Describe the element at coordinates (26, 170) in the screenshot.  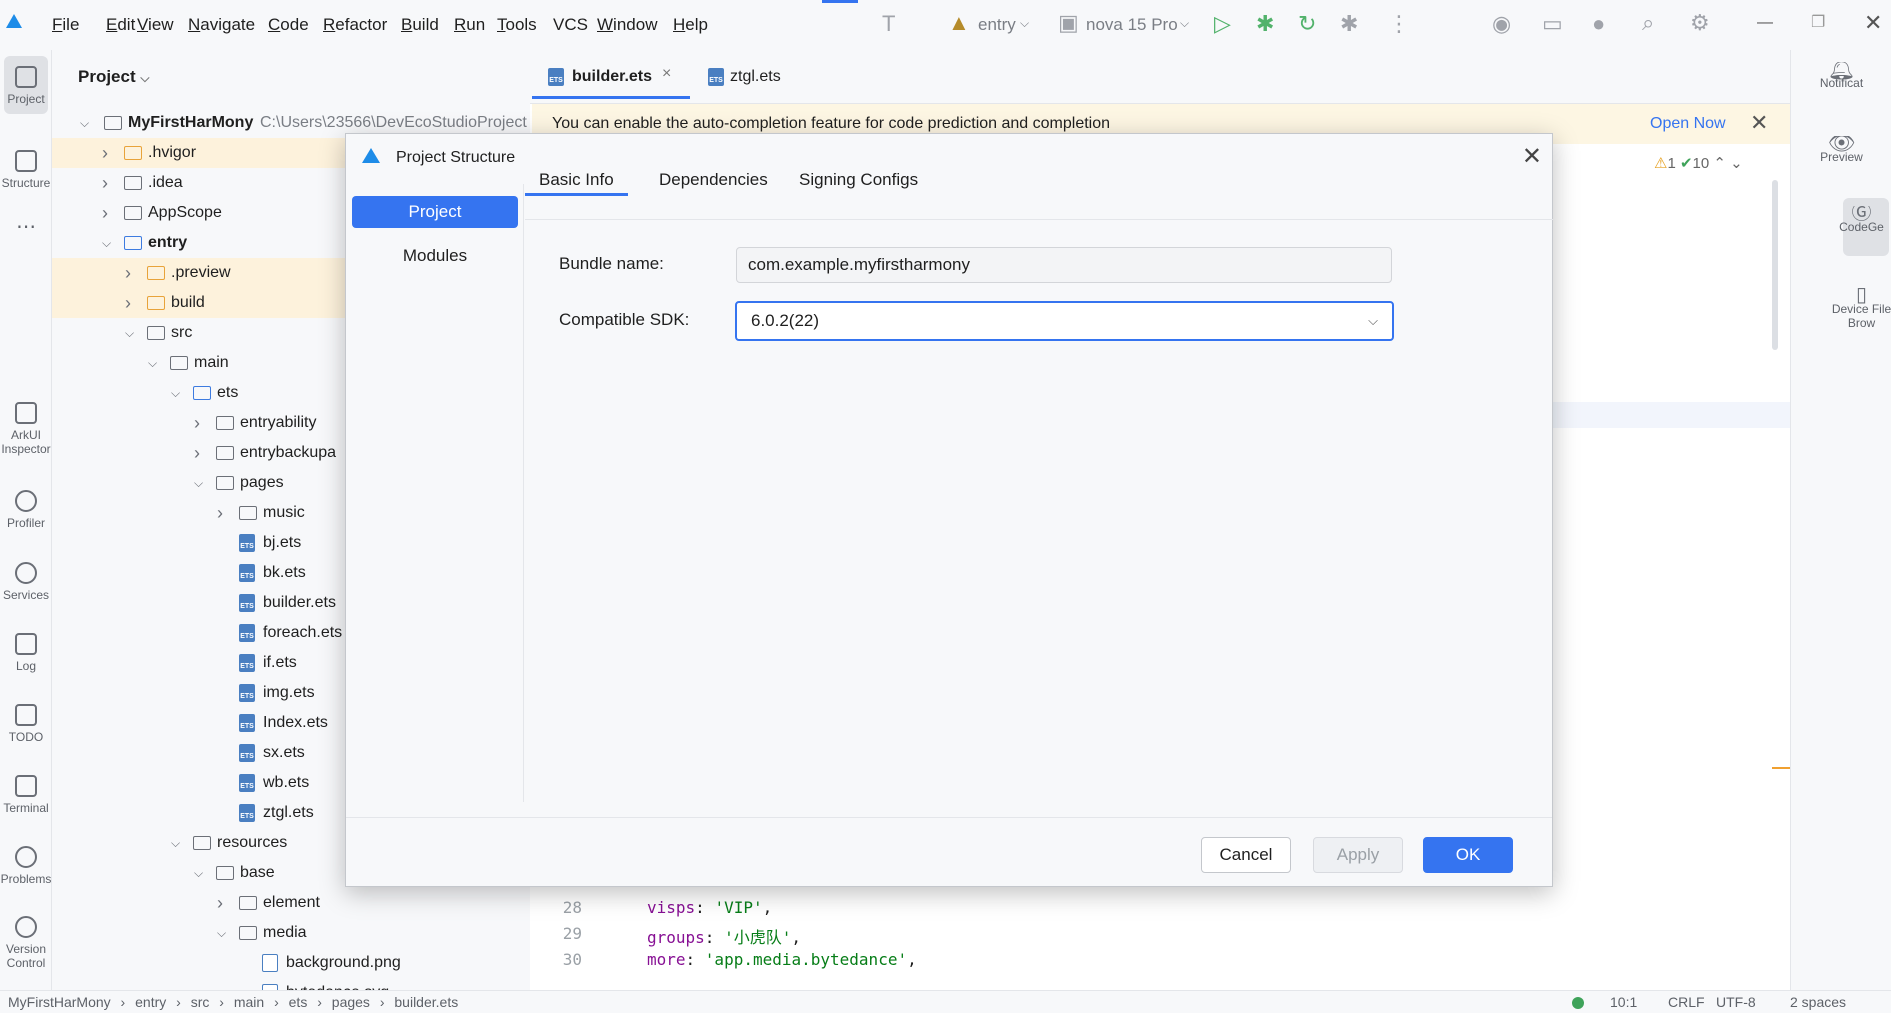
I see `structure-tool-button: Structure` at that location.